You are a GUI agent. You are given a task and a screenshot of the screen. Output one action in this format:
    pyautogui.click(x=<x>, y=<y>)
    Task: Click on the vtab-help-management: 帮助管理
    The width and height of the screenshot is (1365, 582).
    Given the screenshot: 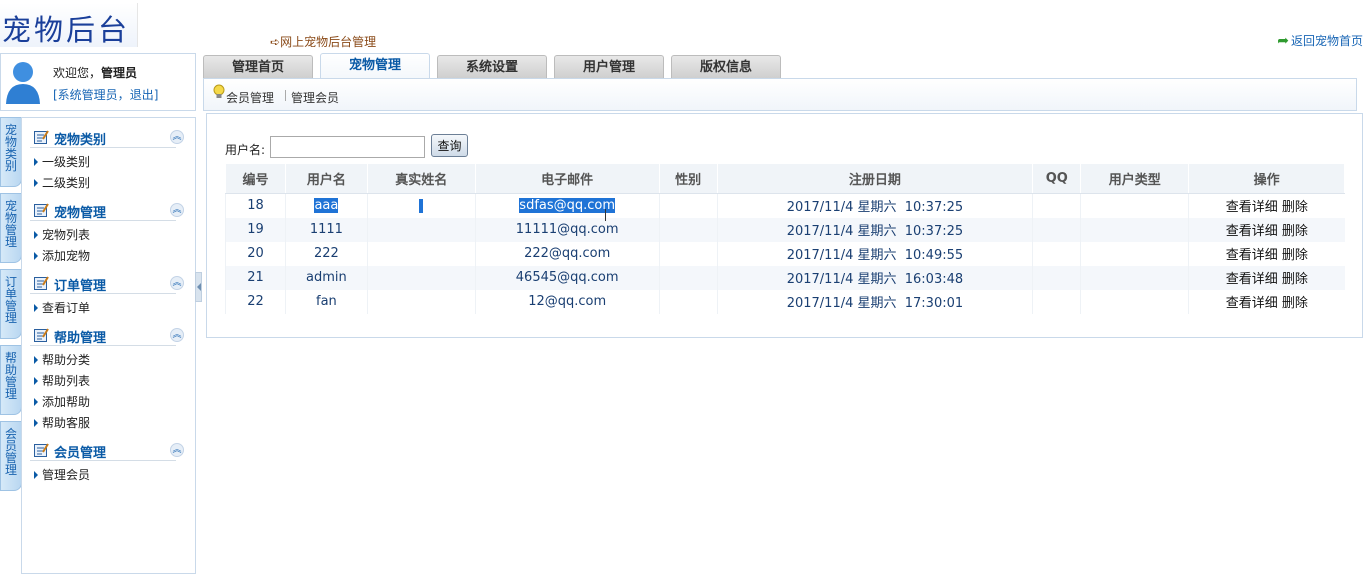 What is the action you would take?
    pyautogui.click(x=11, y=380)
    